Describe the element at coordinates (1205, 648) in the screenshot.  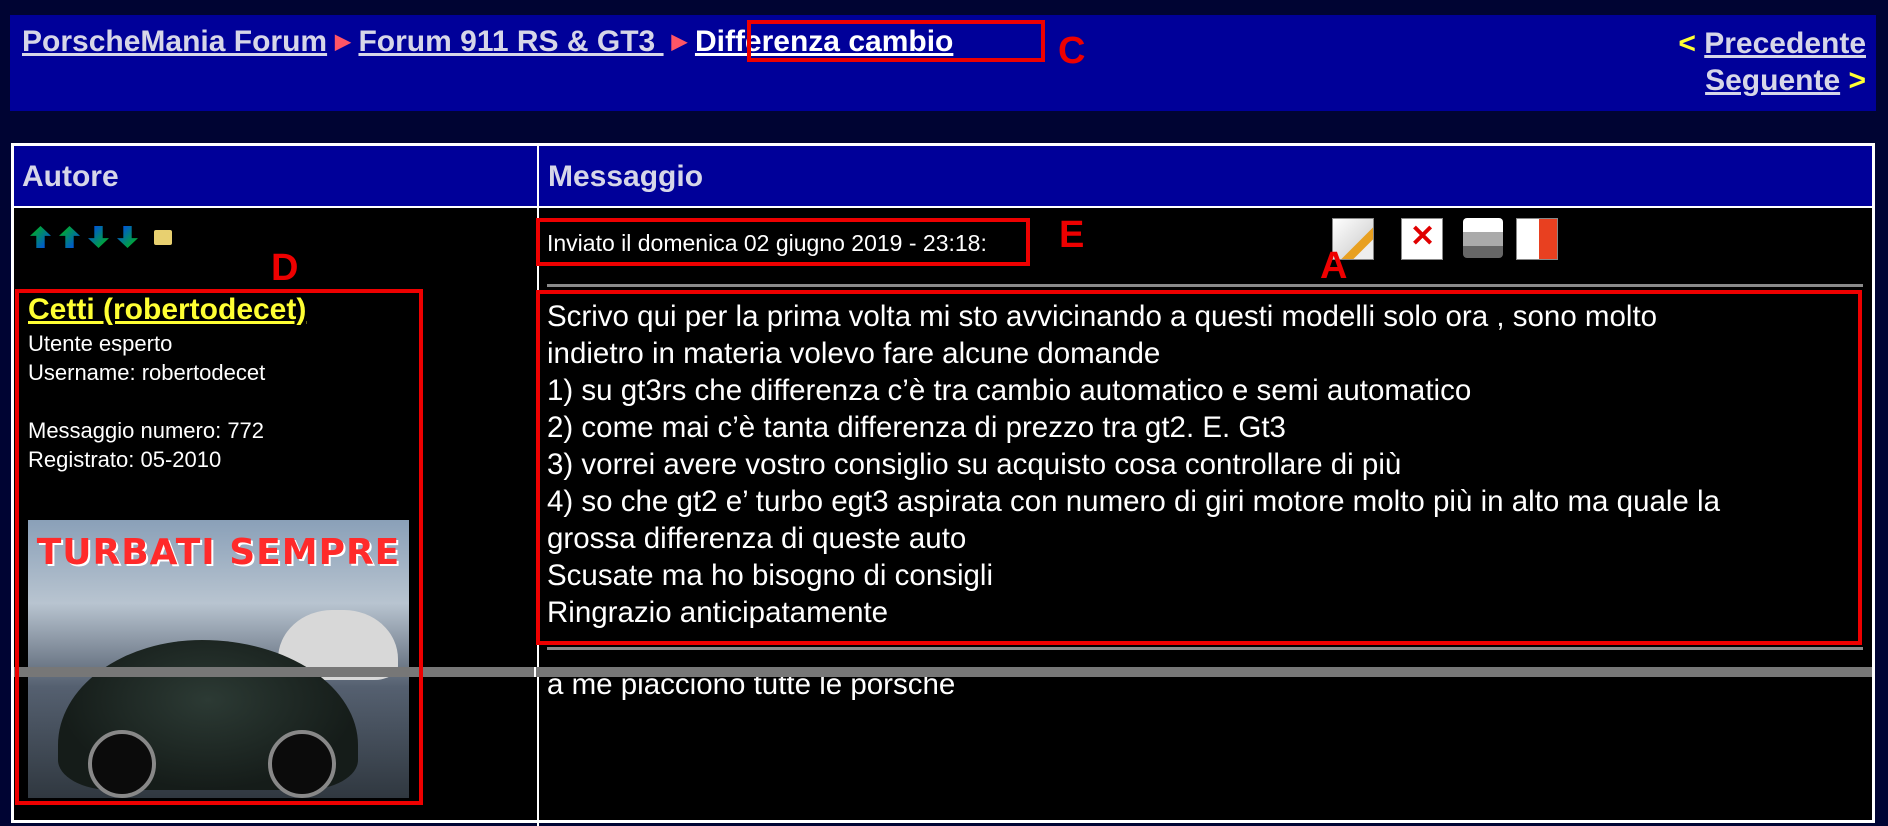
I see `signature-divider` at that location.